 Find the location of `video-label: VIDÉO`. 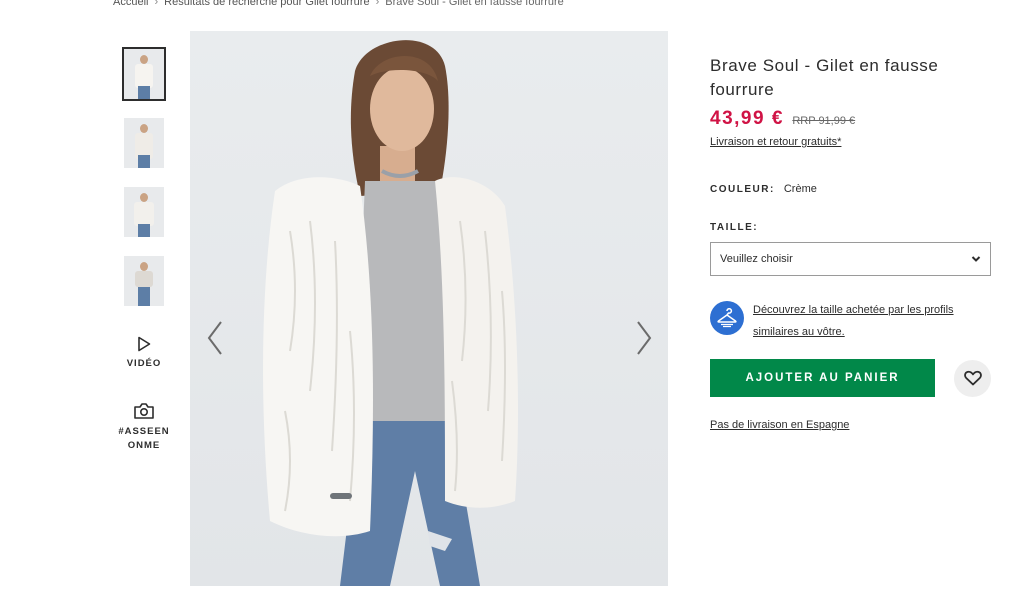

video-label: VIDÉO is located at coordinates (144, 363).